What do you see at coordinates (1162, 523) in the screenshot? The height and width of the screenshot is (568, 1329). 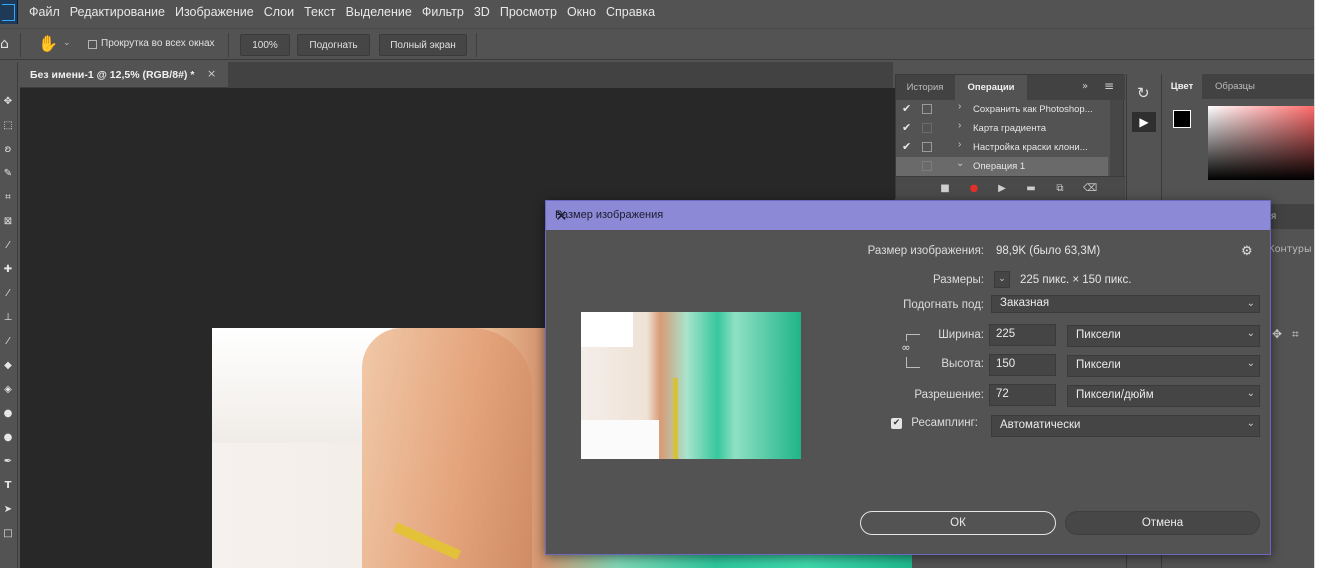 I see `cancel-button: Отмена` at bounding box center [1162, 523].